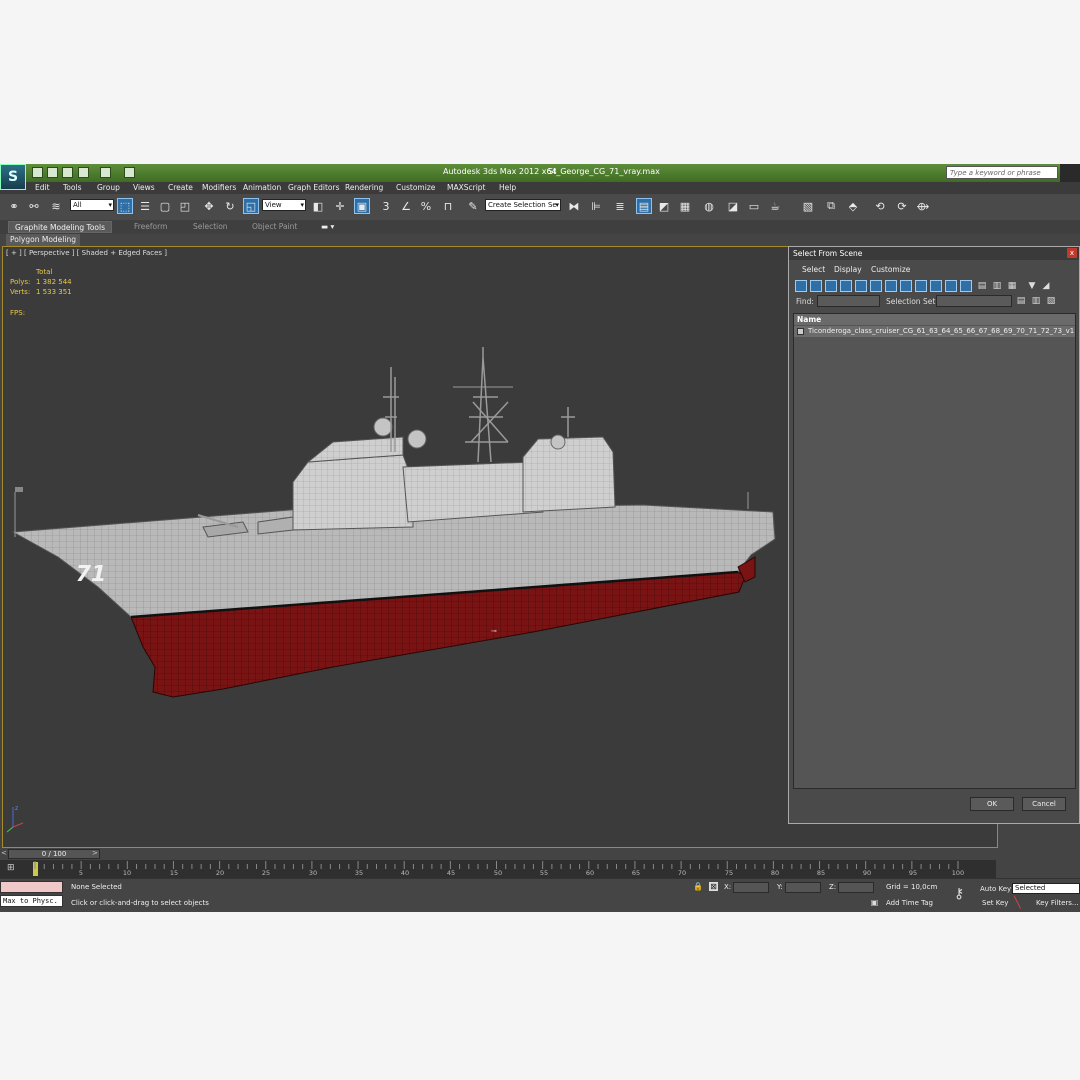  I want to click on angle-snap-icon: ∠, so click(406, 206).